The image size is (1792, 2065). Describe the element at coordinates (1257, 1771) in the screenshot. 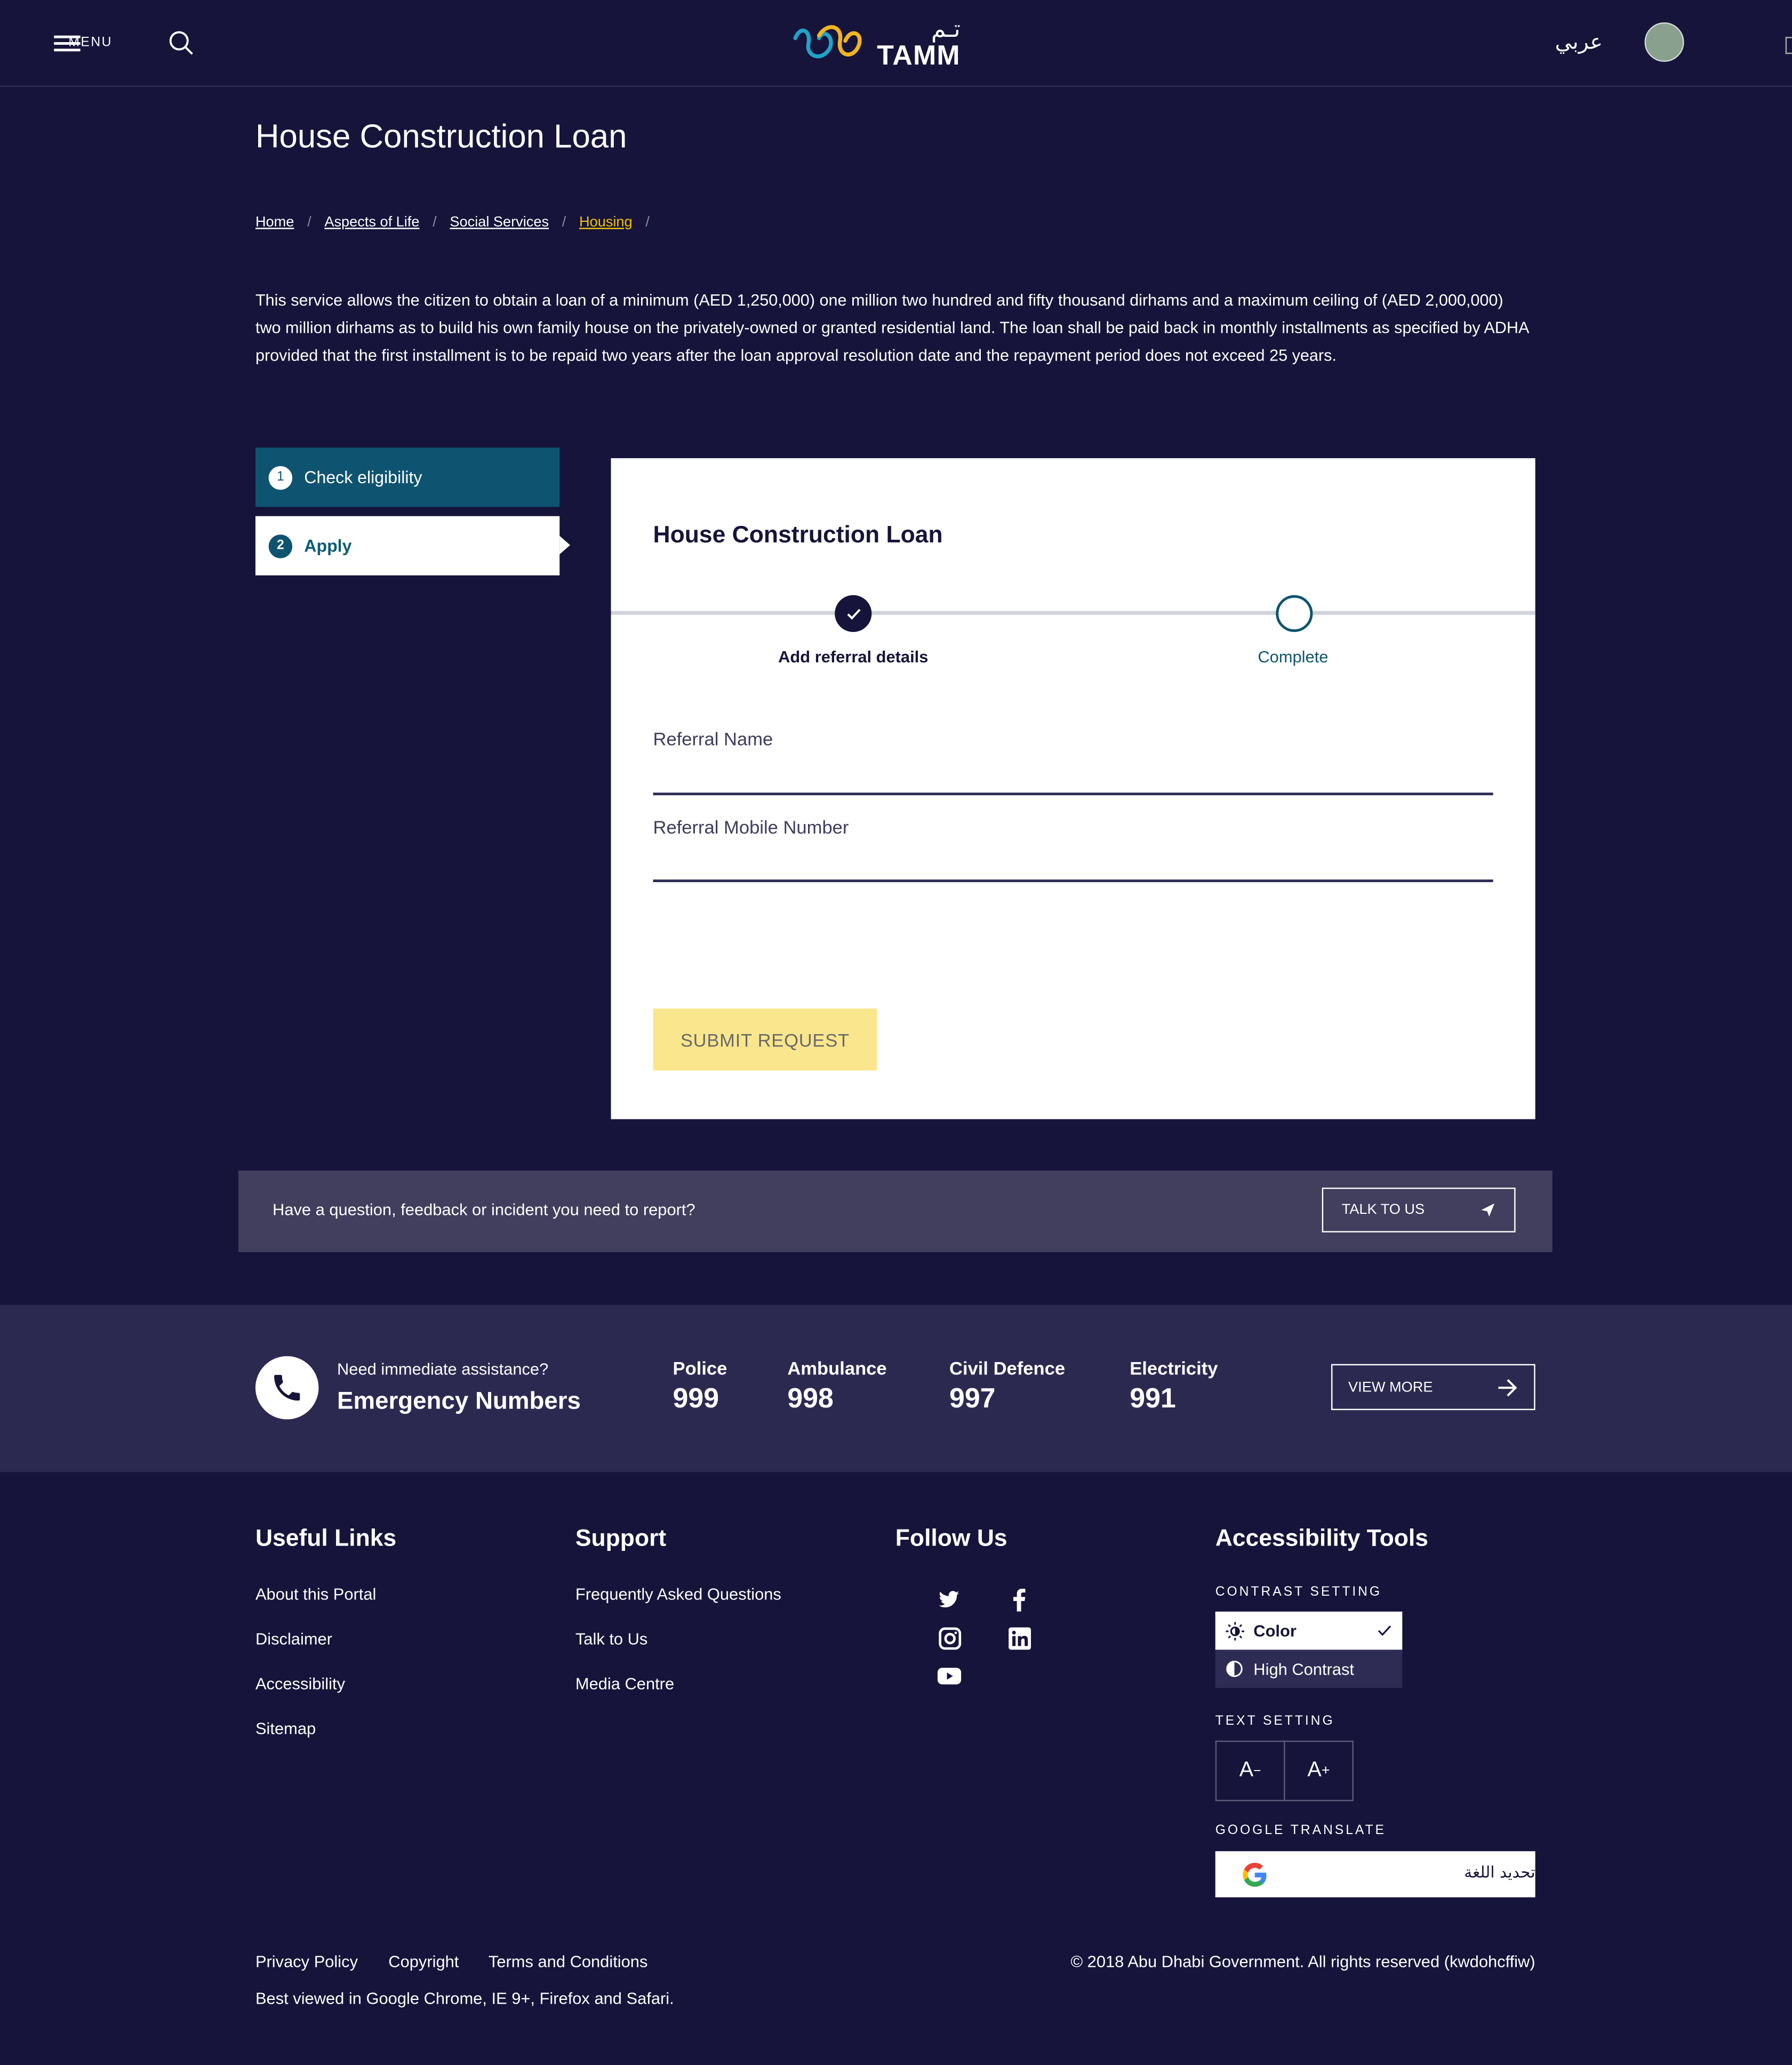

I see `minus-icon: −` at that location.